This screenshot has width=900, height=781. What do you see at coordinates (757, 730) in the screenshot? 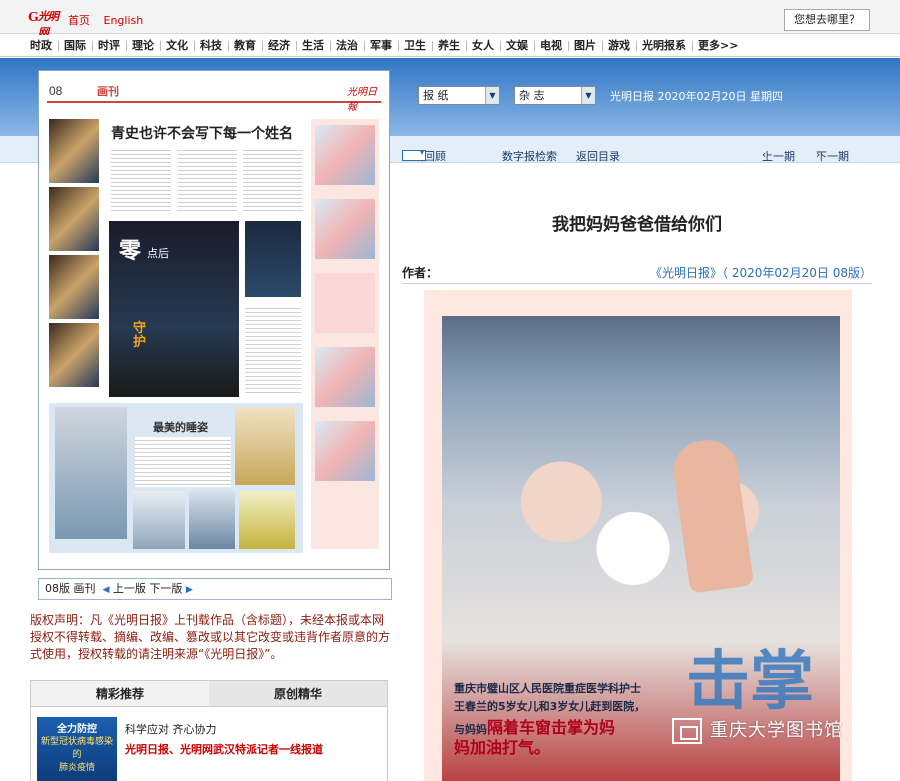
I see `library-watermark: 重庆大学图书馆` at bounding box center [757, 730].